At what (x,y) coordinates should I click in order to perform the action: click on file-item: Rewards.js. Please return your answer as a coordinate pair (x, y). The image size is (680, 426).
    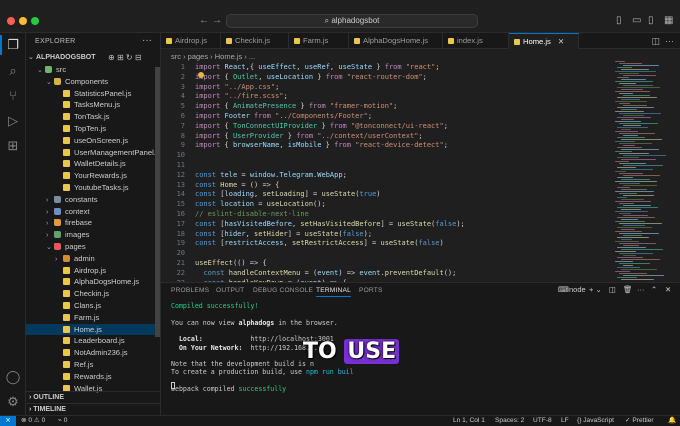
    Looking at the image, I should click on (93, 377).